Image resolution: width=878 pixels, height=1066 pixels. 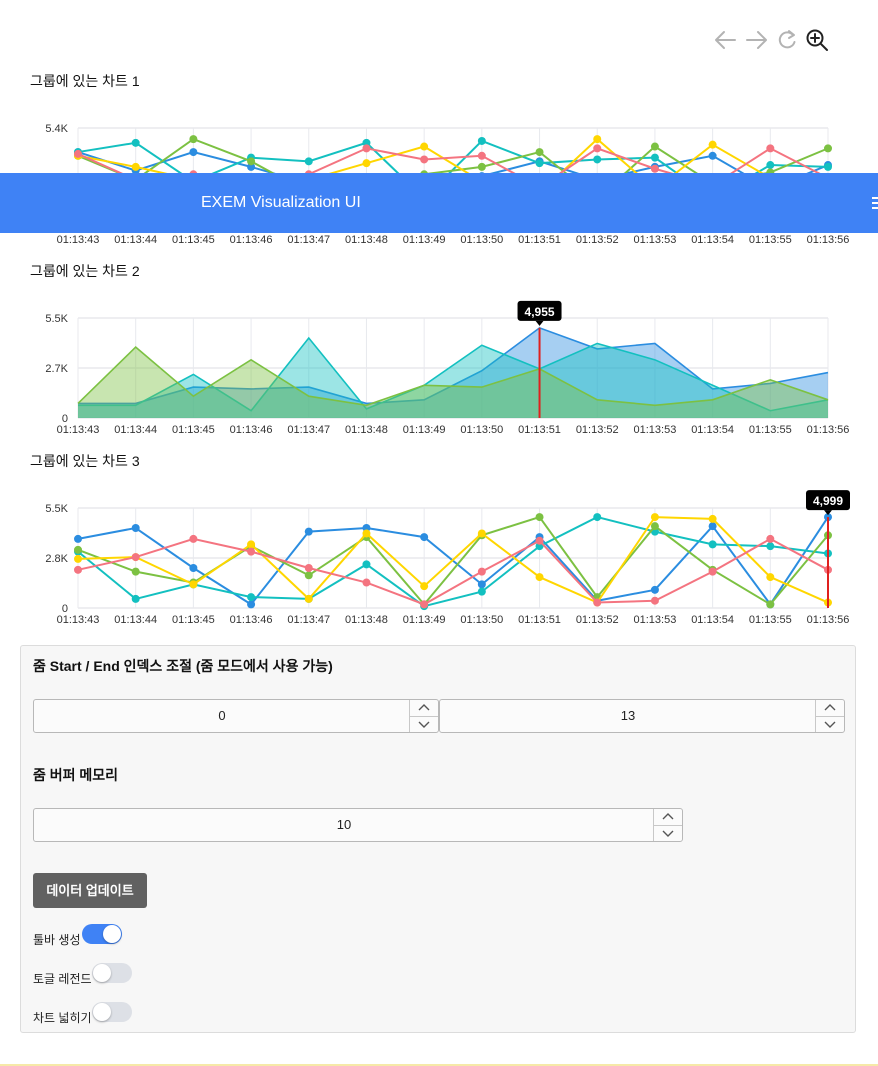 What do you see at coordinates (642, 716) in the screenshot?
I see `zoom-end-input: 13` at bounding box center [642, 716].